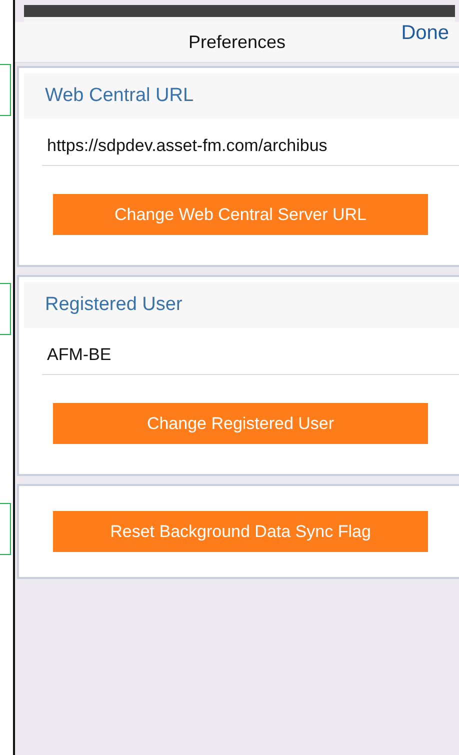  I want to click on section-title: Registered User, so click(113, 305).